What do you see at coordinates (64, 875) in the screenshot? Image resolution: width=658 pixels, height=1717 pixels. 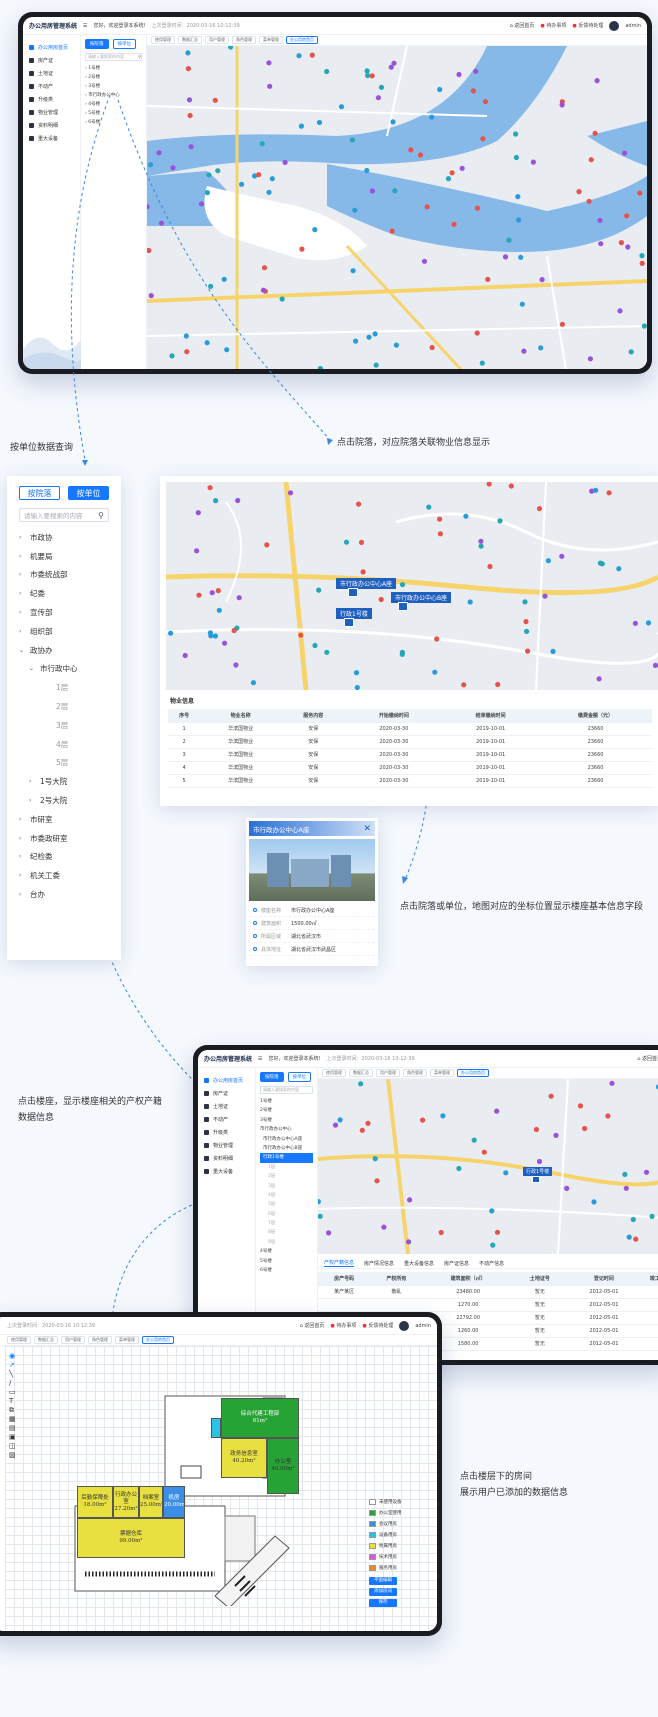 I see `tree-node: › 机关工委` at bounding box center [64, 875].